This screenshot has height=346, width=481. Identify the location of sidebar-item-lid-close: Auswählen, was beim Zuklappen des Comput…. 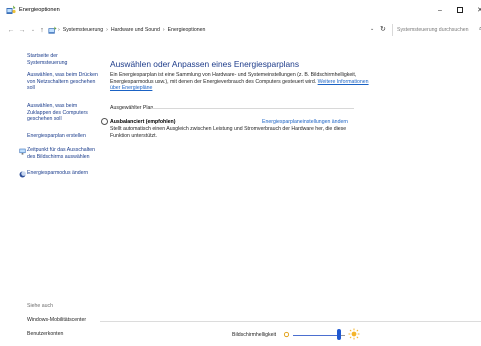
(63, 113).